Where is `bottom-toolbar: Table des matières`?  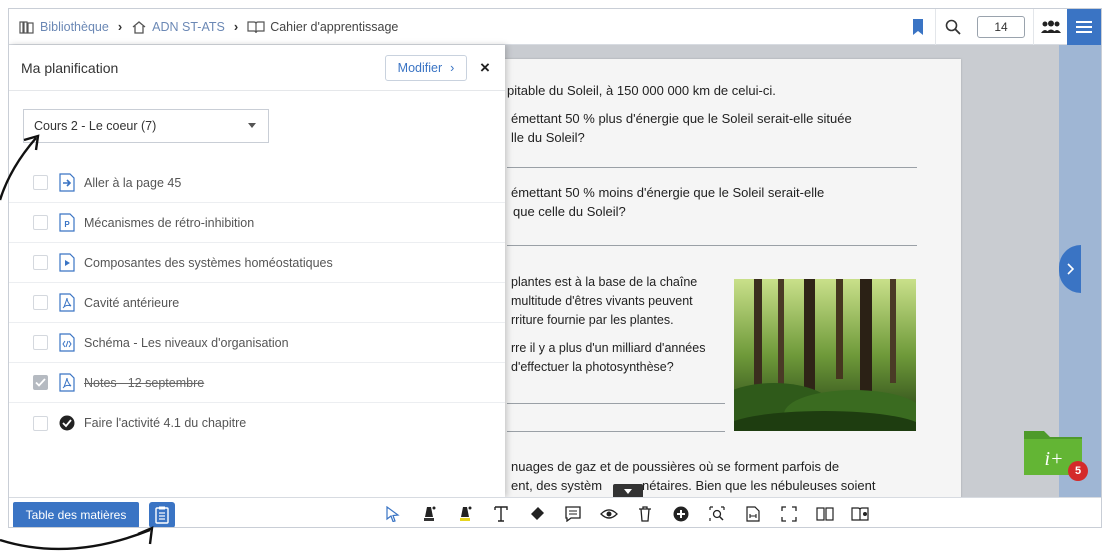 bottom-toolbar: Table des matières is located at coordinates (555, 512).